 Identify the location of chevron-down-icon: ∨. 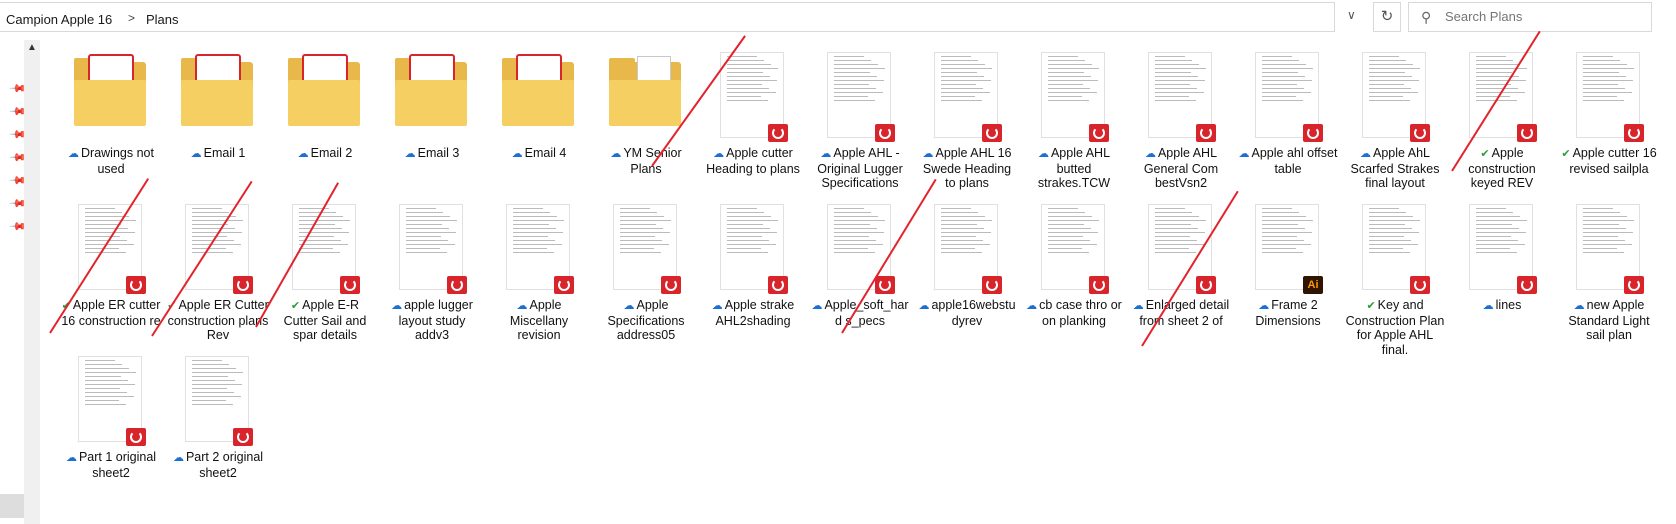
(1351, 15).